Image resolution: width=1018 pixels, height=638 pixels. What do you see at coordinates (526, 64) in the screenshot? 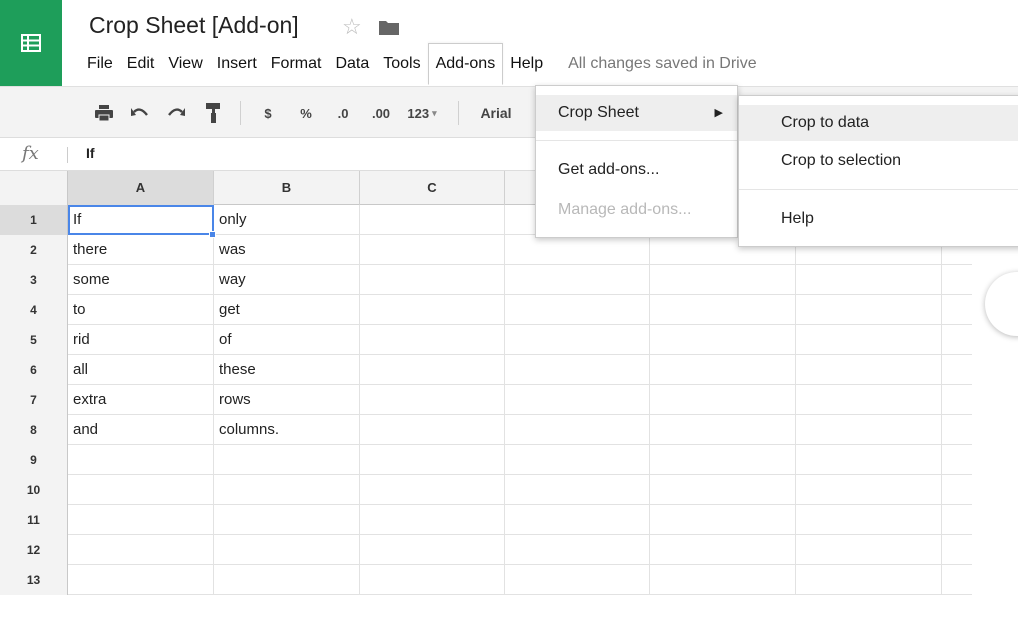
I see `menu-help: Help` at bounding box center [526, 64].